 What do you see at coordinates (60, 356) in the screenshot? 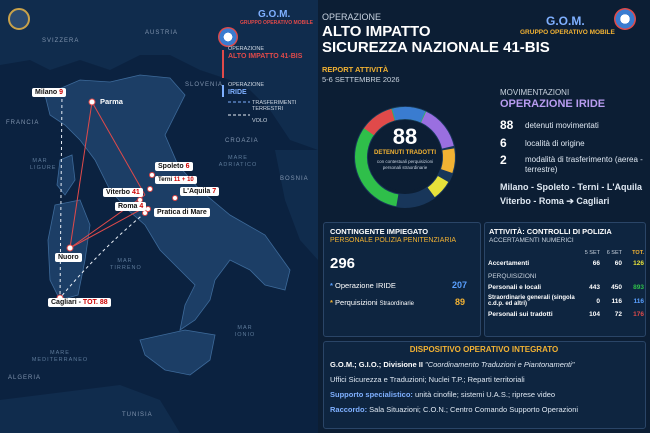
I see `sea-label: MARE MEDITERRANEO` at bounding box center [60, 356].